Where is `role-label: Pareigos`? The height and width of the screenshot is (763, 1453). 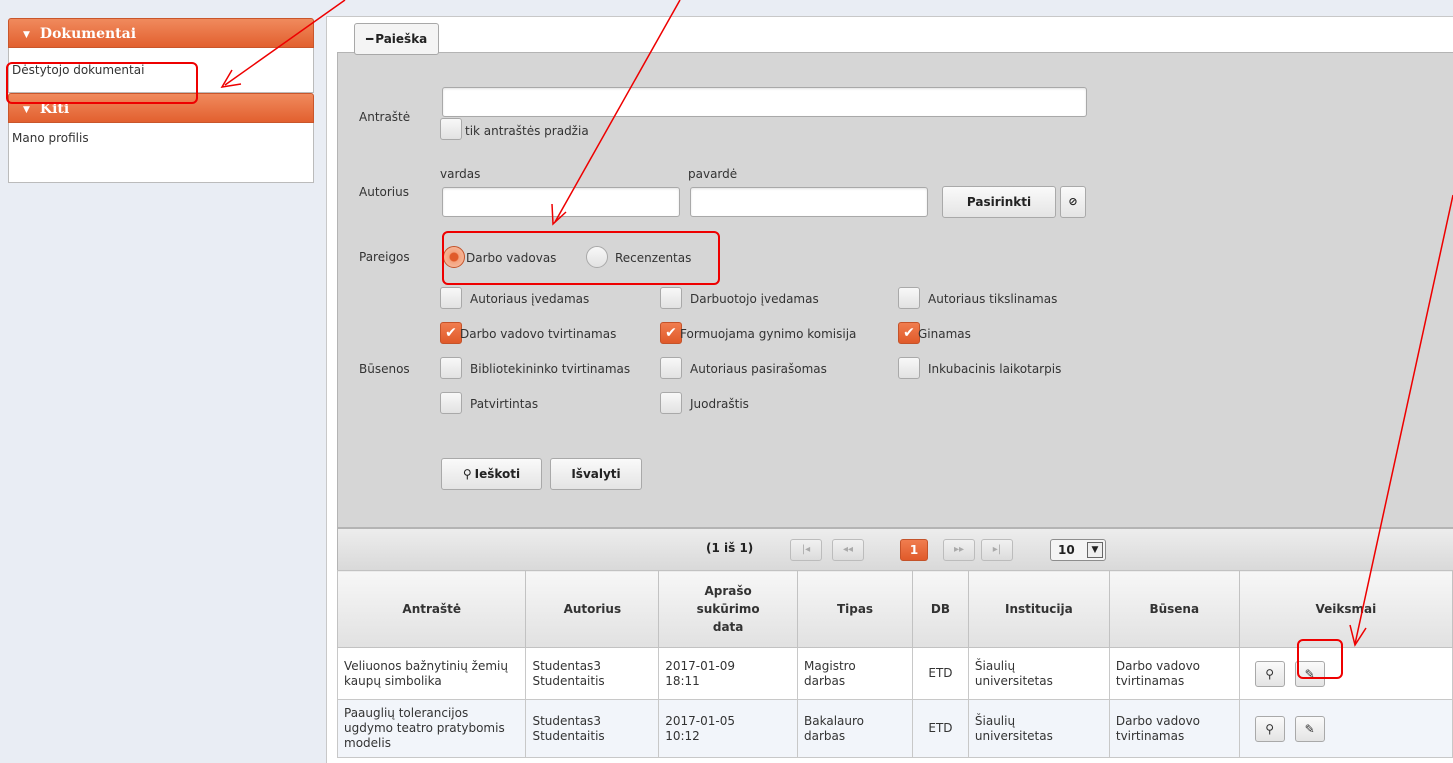
role-label: Pareigos is located at coordinates (384, 257).